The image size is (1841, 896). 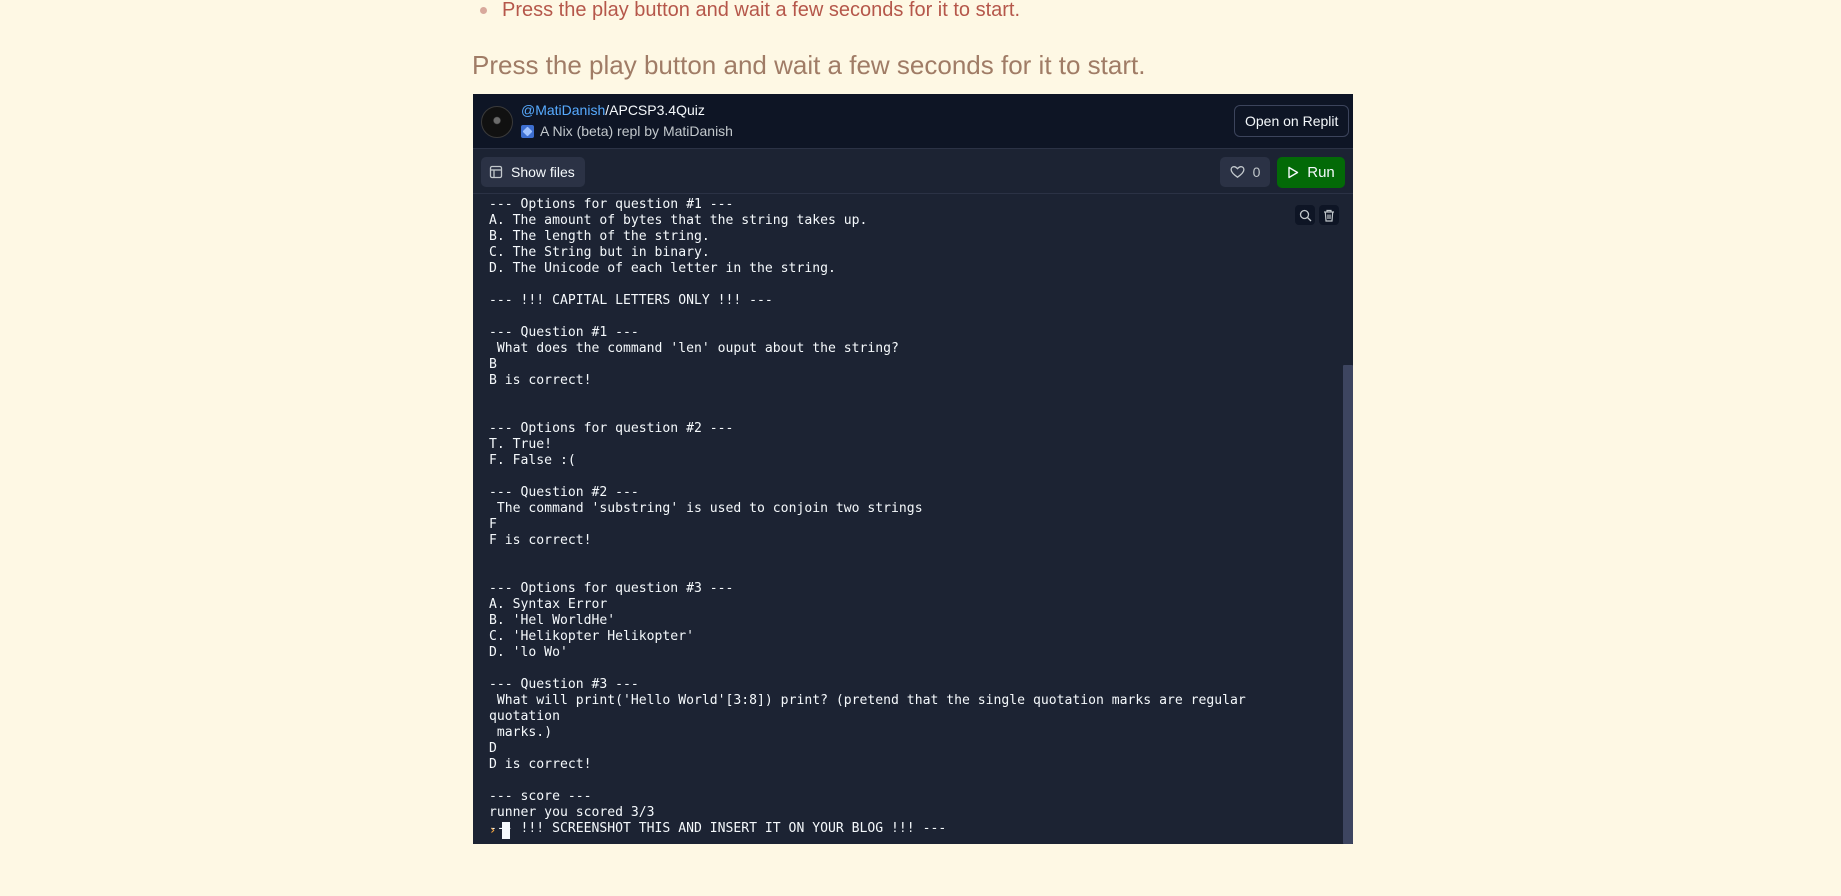 I want to click on console-line: B. The length of the string., so click(x=599, y=236).